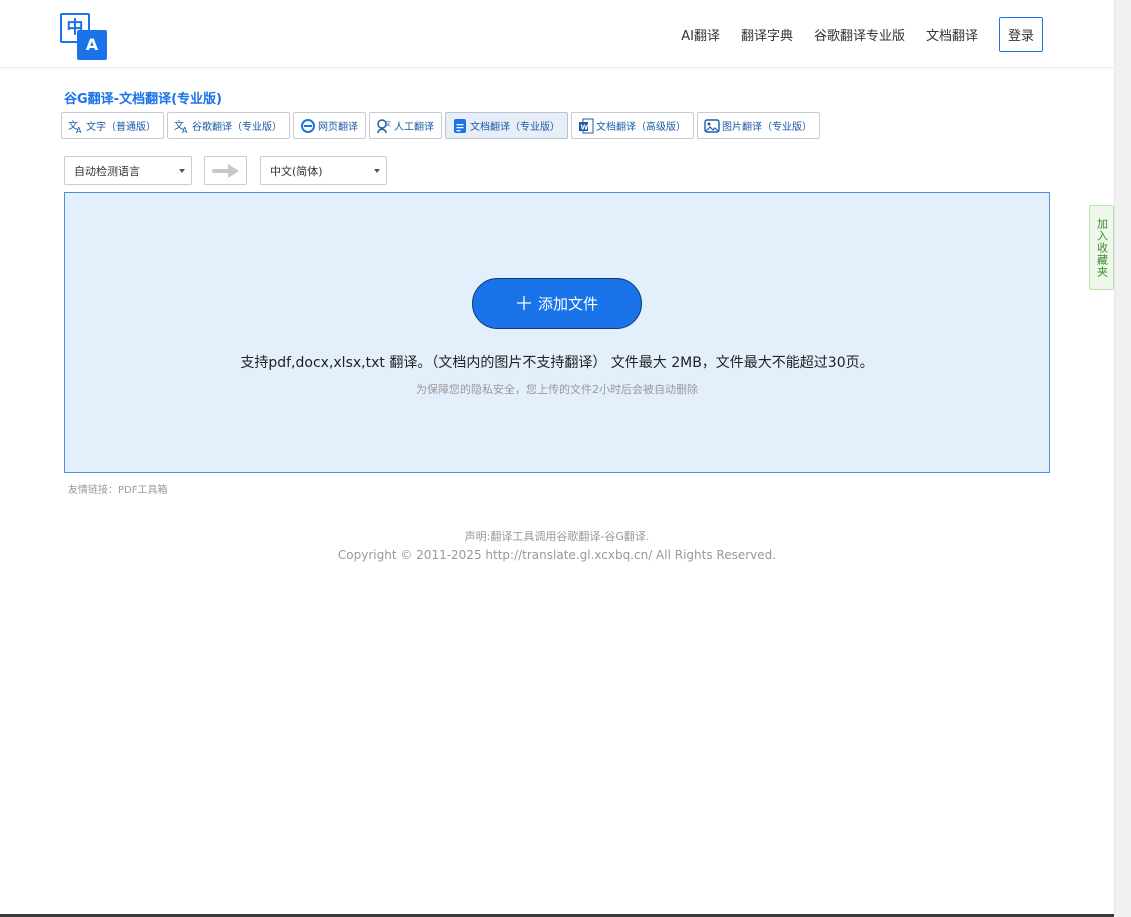 The height and width of the screenshot is (917, 1131). I want to click on tab-image-pro: 图片翻译（专业版）, so click(758, 125).